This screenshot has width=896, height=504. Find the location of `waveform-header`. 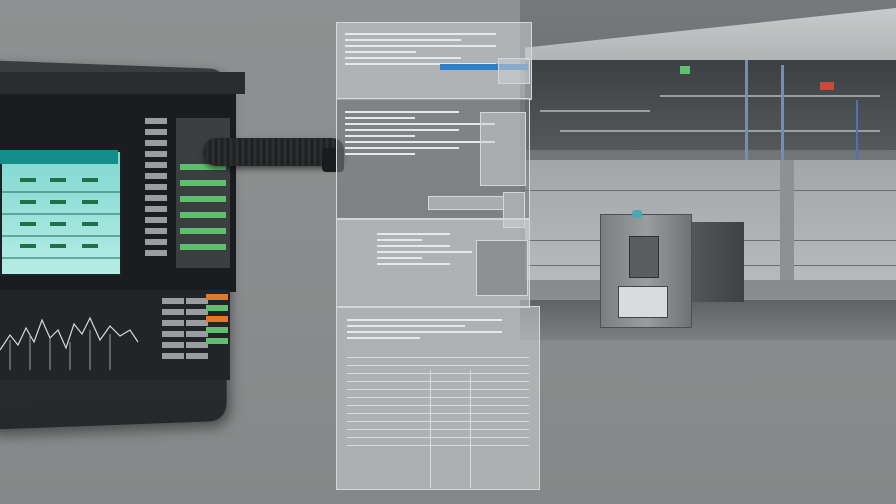

waveform-header is located at coordinates (59, 157).